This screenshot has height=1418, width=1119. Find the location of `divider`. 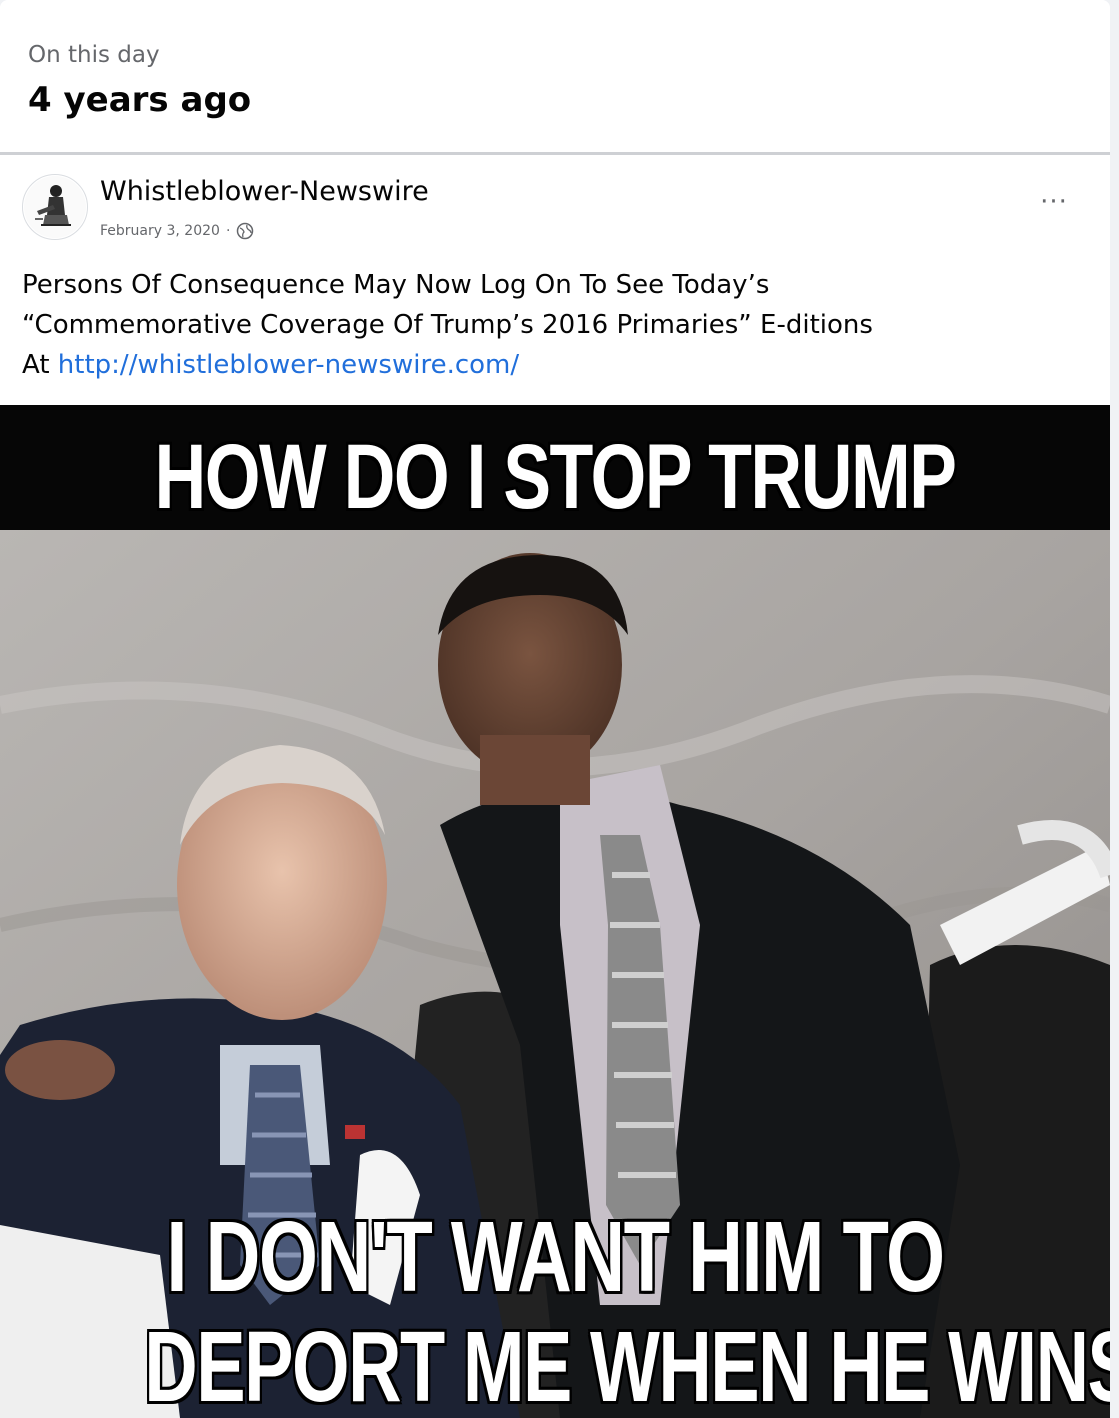

divider is located at coordinates (555, 153).